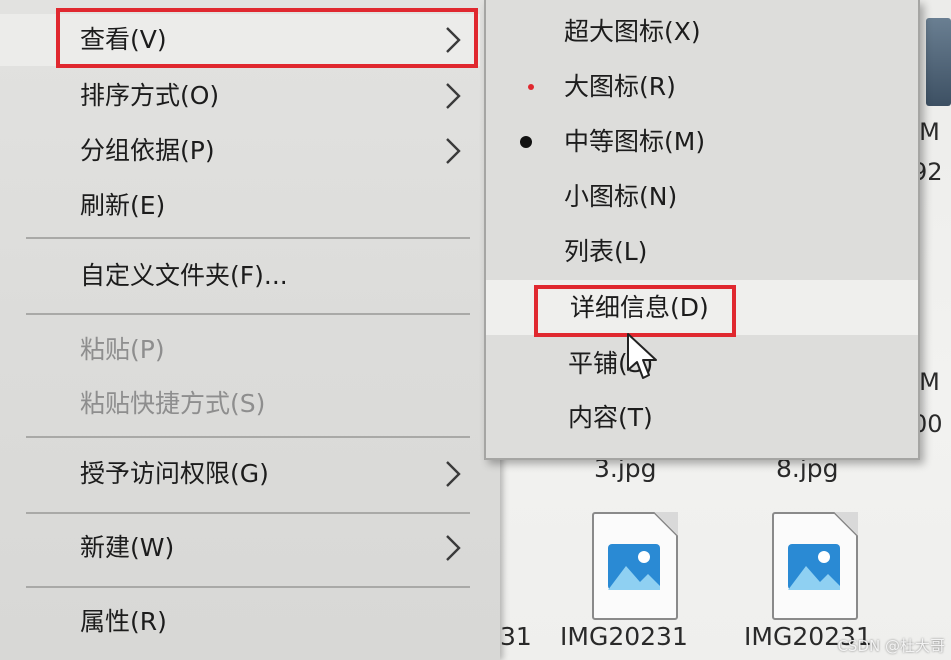 The image size is (951, 660). Describe the element at coordinates (240, 350) in the screenshot. I see `menu-item-paste: 粘贴(P)` at that location.